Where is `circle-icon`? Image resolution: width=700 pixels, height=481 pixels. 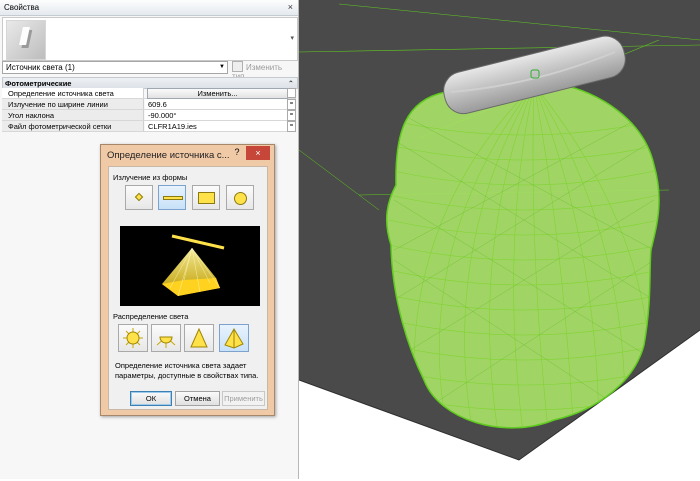
circle-icon is located at coordinates (240, 198).